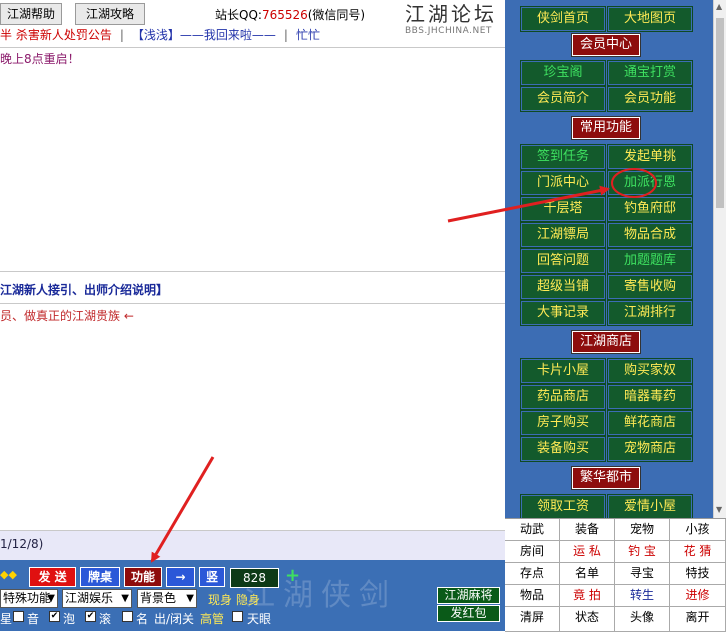 The height and width of the screenshot is (632, 726). Describe the element at coordinates (563, 261) in the screenshot. I see `sidebar-item-quiz: 回答问题` at that location.